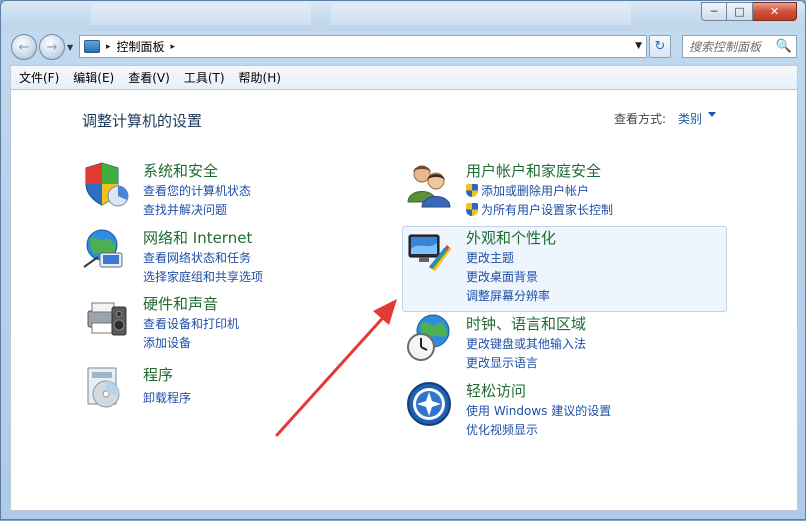  Describe the element at coordinates (690, 118) in the screenshot. I see `view-by-dropdown: 类别` at that location.